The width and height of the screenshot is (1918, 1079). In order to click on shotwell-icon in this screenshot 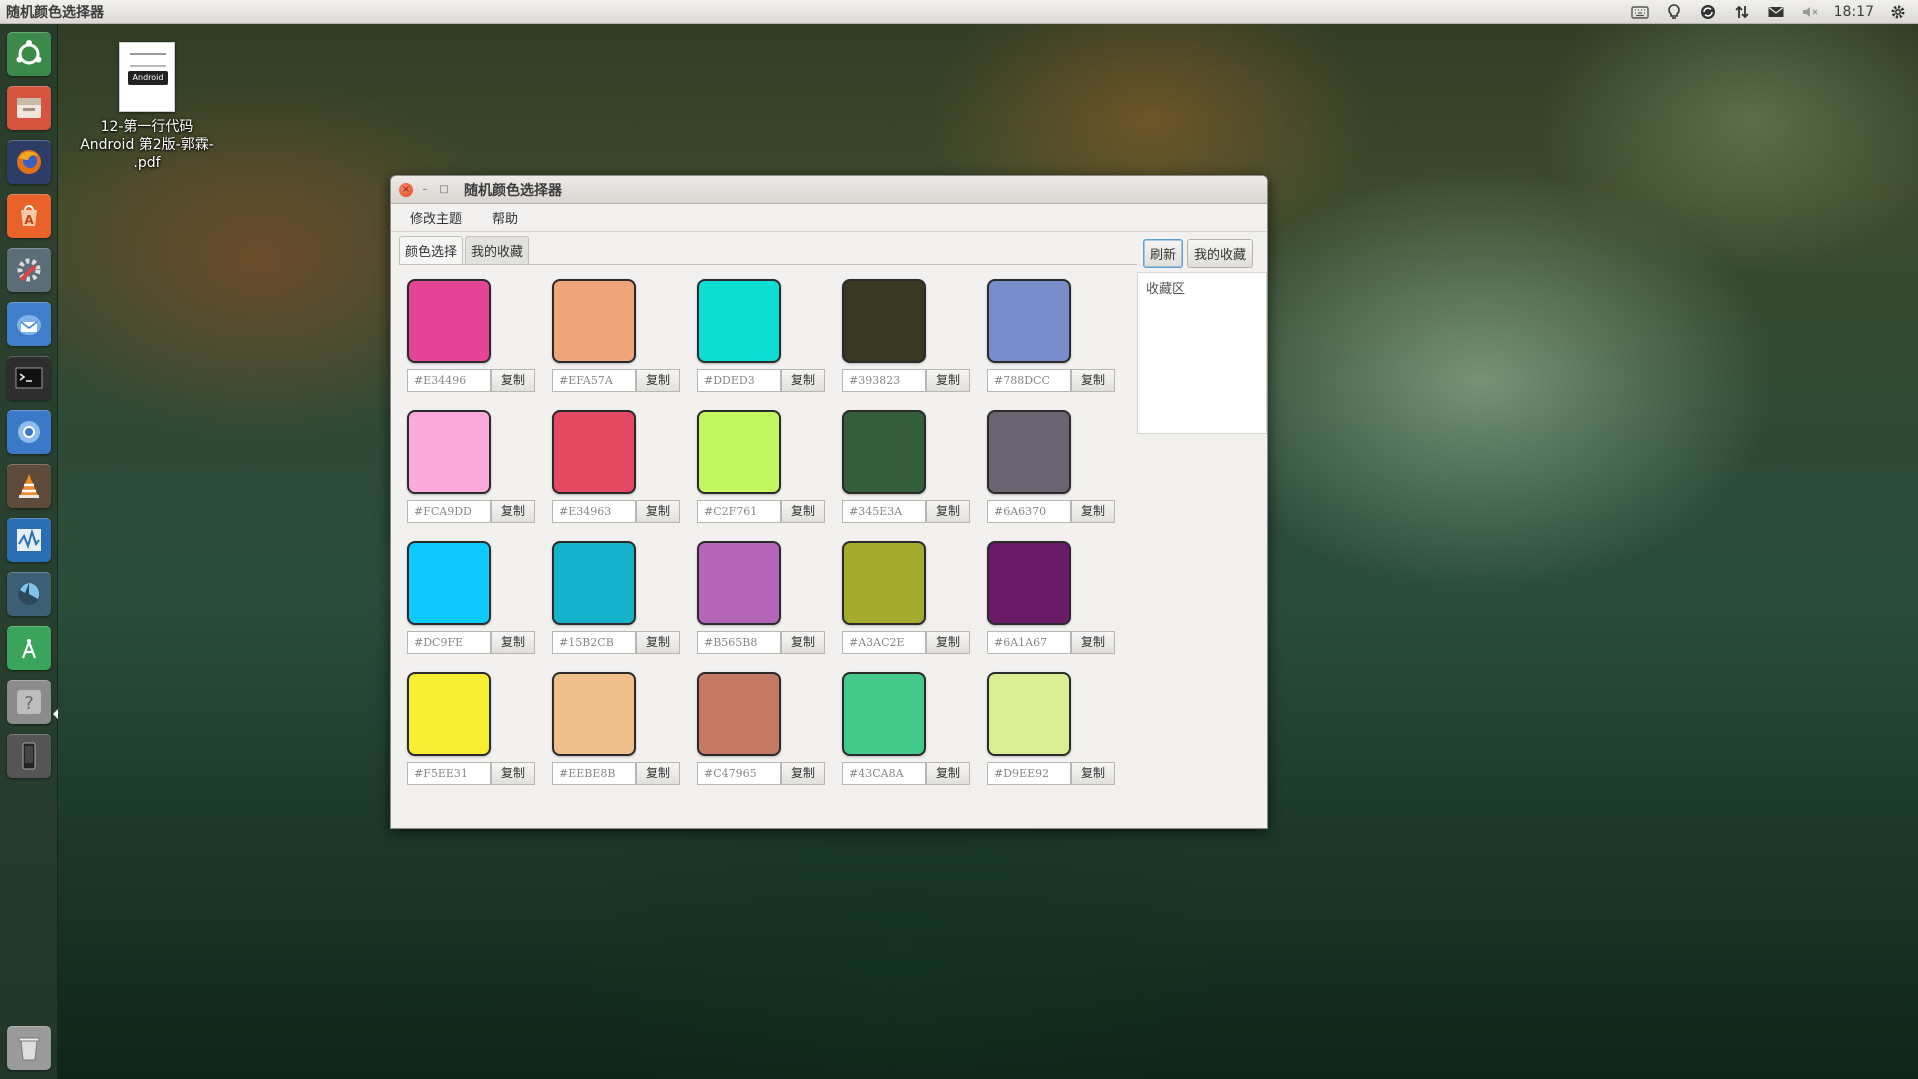, I will do `click(29, 594)`.